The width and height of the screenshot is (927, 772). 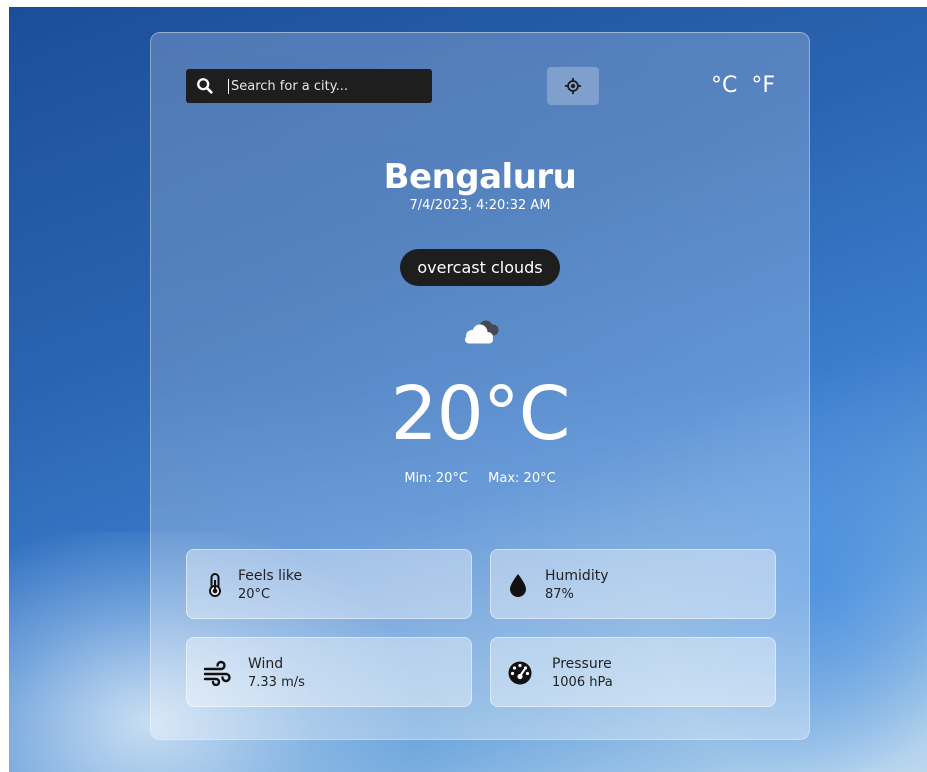 I want to click on cloud-icon, so click(x=482, y=332).